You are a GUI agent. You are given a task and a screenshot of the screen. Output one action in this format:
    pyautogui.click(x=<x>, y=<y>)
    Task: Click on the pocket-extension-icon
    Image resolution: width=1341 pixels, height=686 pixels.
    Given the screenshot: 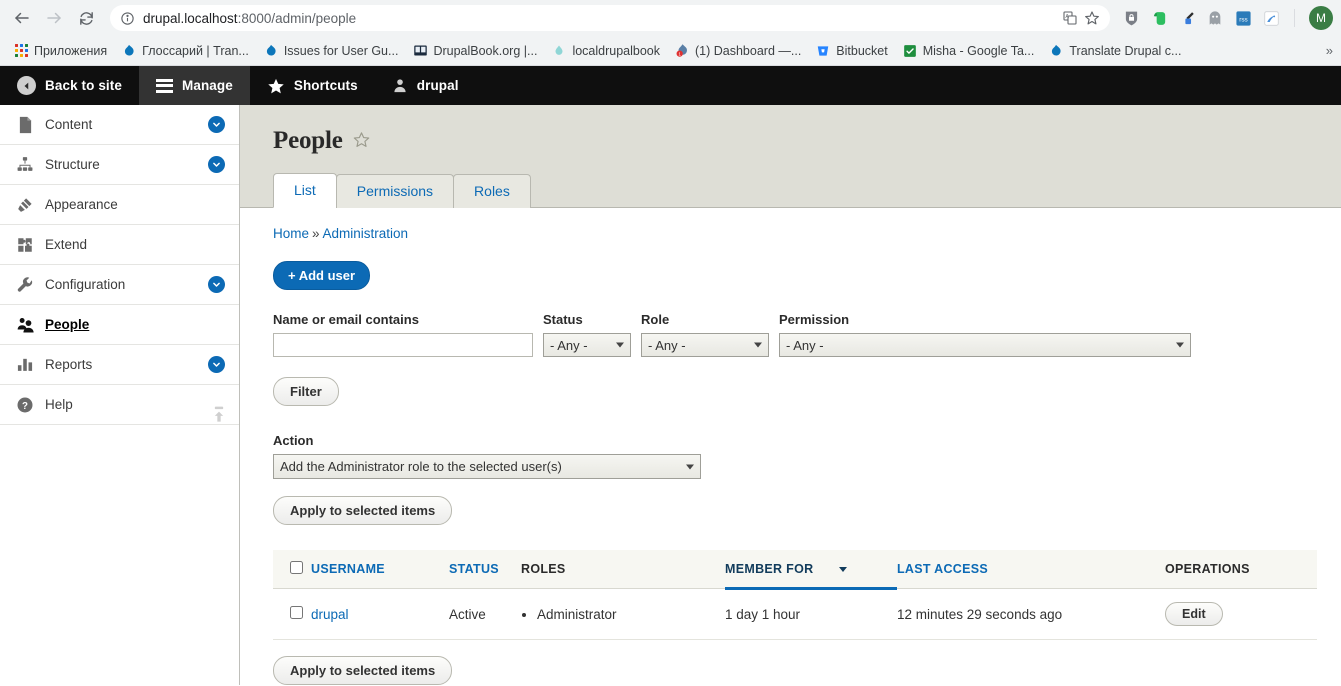 What is the action you would take?
    pyautogui.click(x=1271, y=18)
    